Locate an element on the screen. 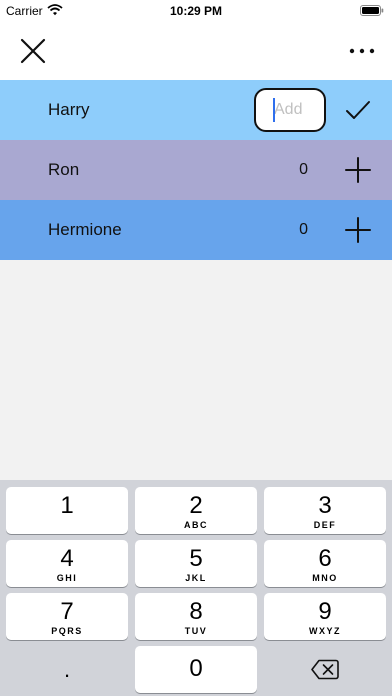 This screenshot has width=392, height=696. key-digit: 3 is located at coordinates (325, 505).